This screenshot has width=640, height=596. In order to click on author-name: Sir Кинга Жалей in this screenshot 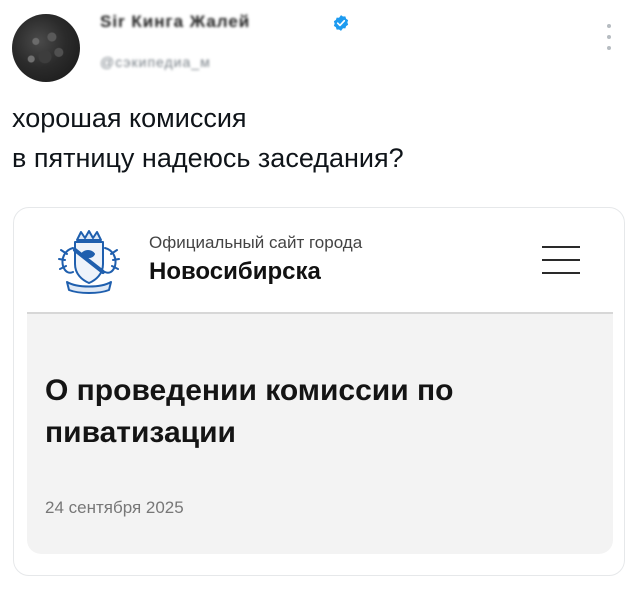, I will do `click(175, 22)`.